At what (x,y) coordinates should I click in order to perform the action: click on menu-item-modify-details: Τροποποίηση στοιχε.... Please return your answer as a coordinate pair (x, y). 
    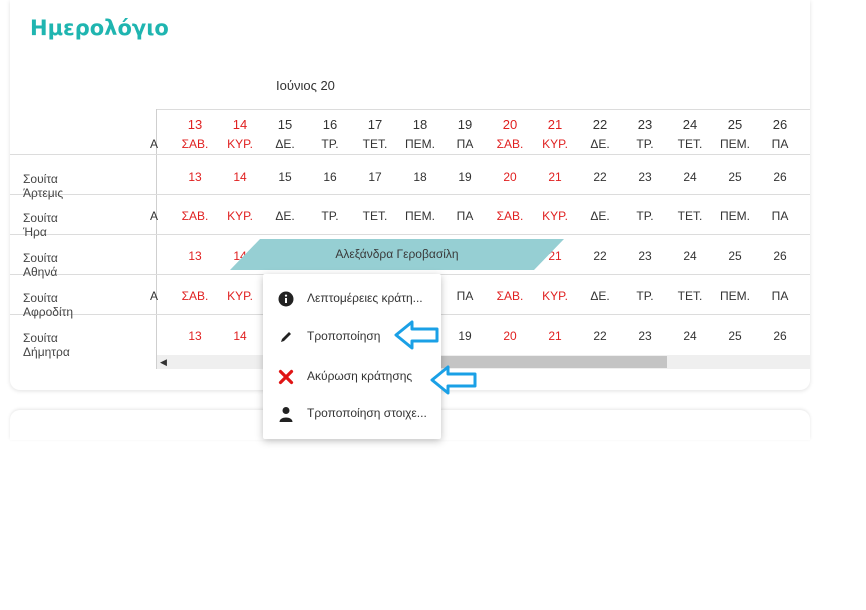
    Looking at the image, I should click on (352, 414).